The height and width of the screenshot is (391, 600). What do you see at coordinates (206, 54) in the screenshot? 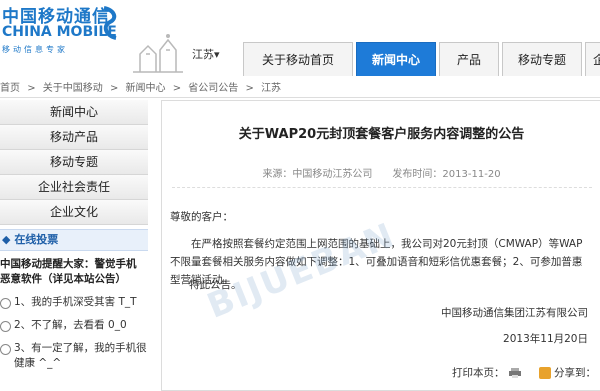
I see `province-selector: 江苏▾` at bounding box center [206, 54].